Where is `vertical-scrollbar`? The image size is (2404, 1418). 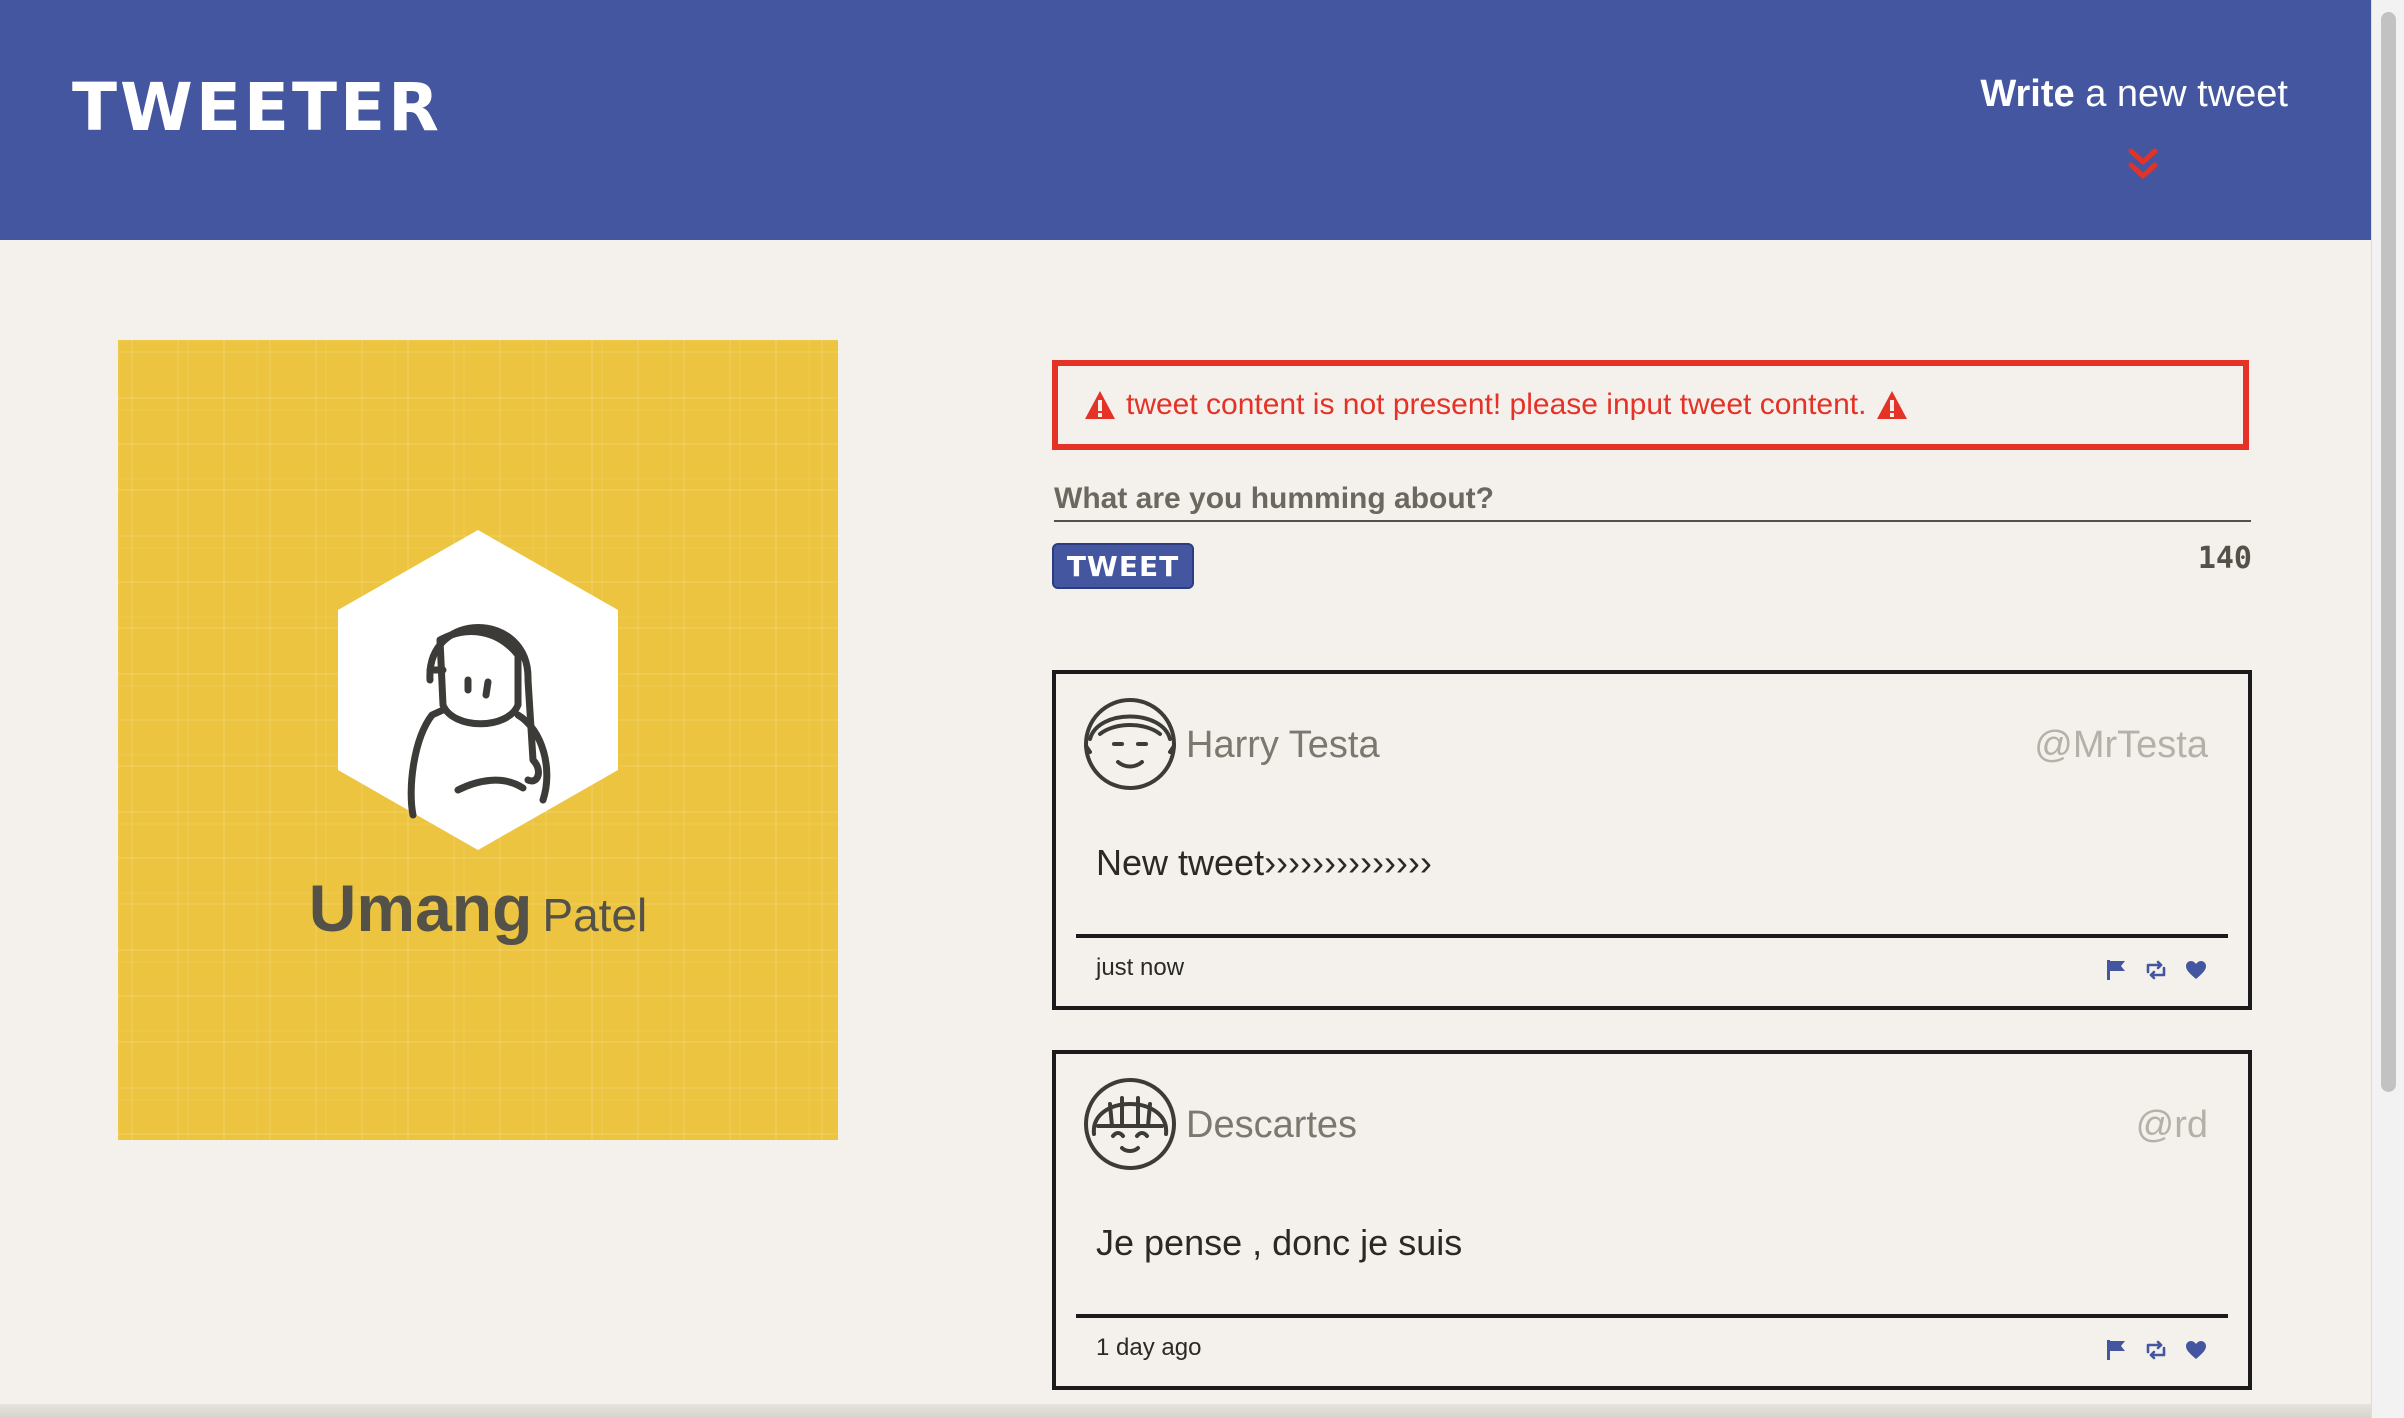
vertical-scrollbar is located at coordinates (2387, 709).